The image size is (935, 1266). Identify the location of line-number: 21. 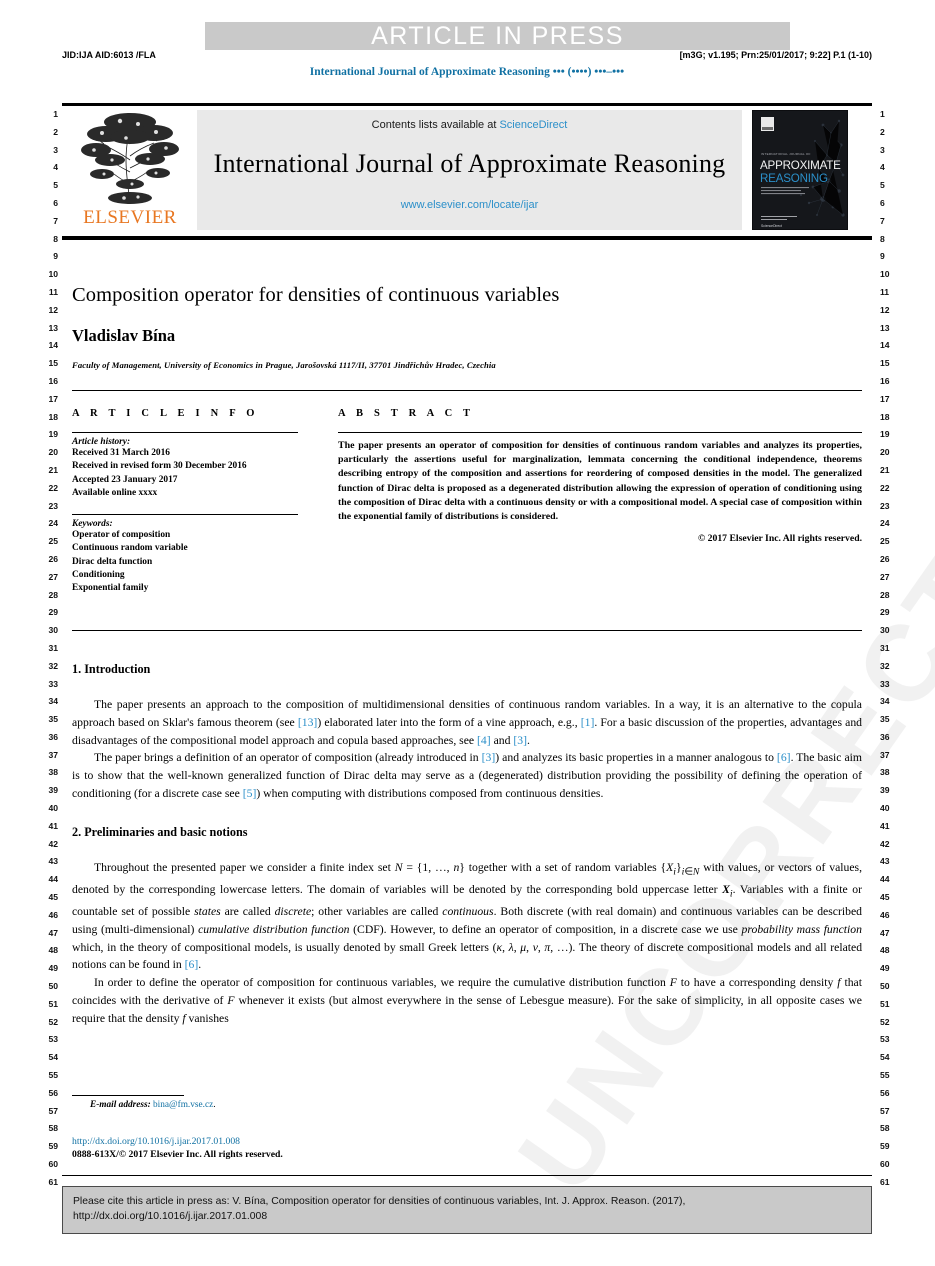
(885, 469).